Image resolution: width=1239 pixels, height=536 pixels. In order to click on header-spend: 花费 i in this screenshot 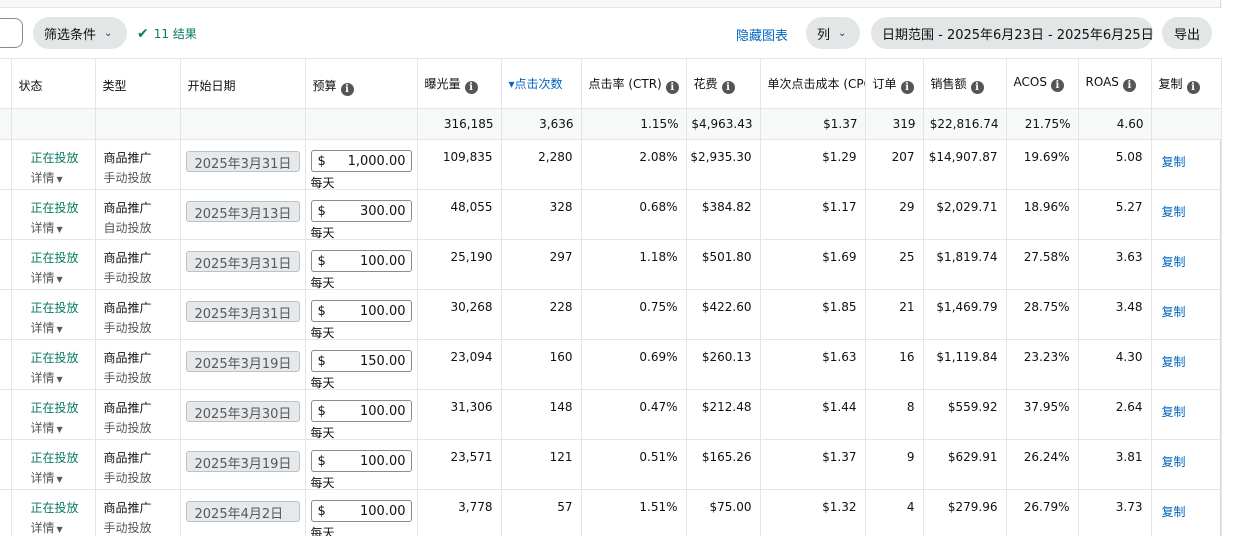, I will do `click(723, 83)`.